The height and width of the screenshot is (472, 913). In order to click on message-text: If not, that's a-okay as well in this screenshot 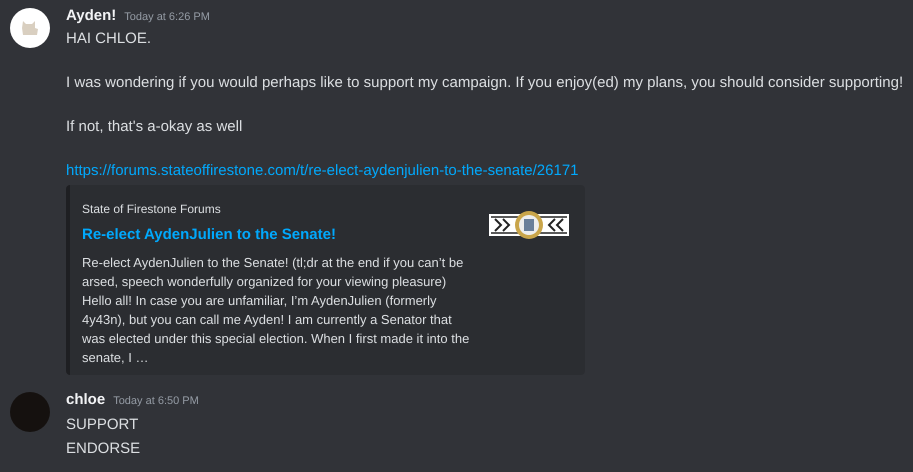, I will do `click(155, 127)`.